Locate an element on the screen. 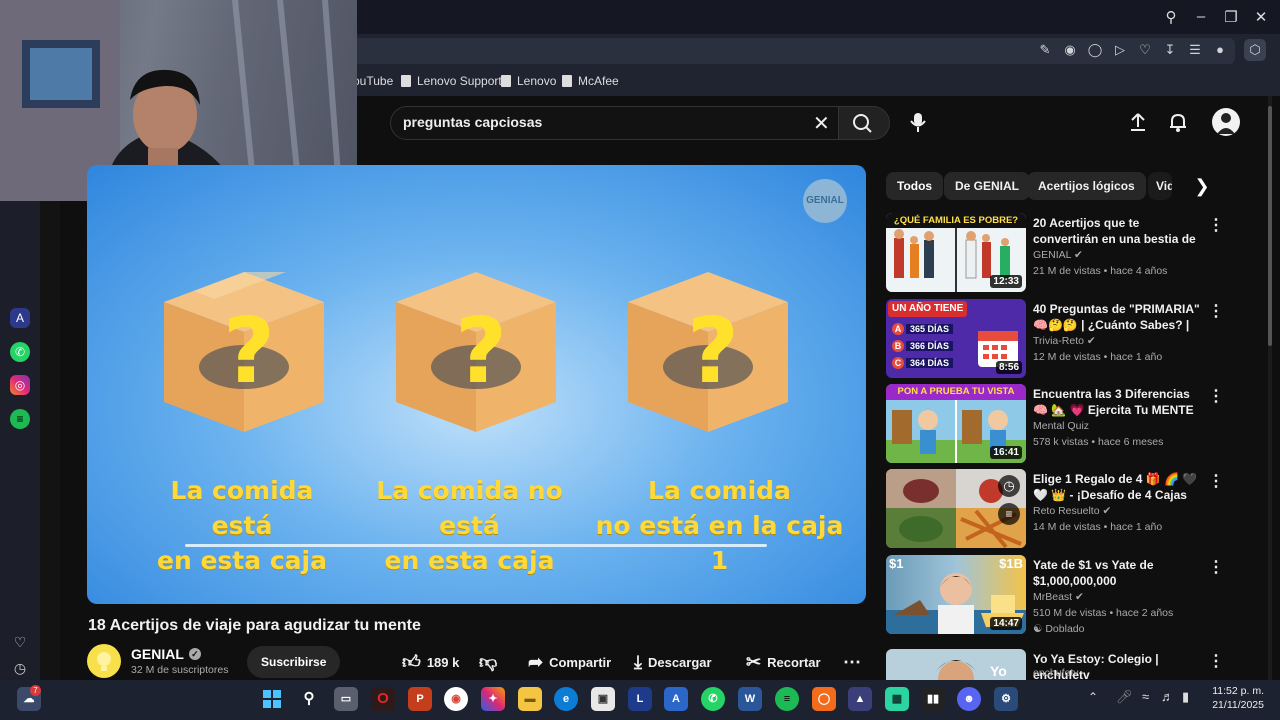  search-button is located at coordinates (864, 123).